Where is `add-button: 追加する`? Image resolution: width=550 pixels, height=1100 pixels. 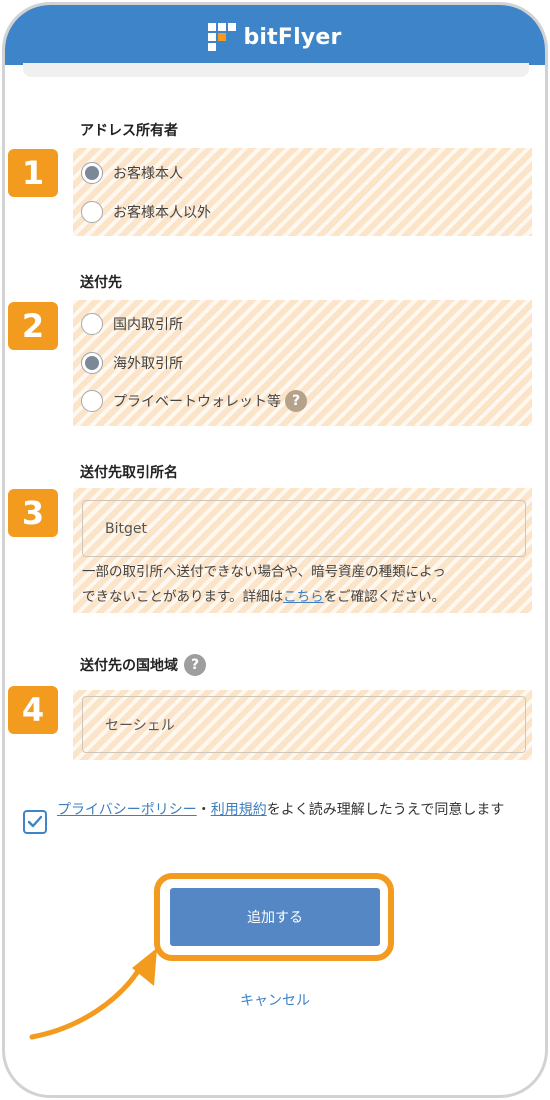 add-button: 追加する is located at coordinates (275, 917).